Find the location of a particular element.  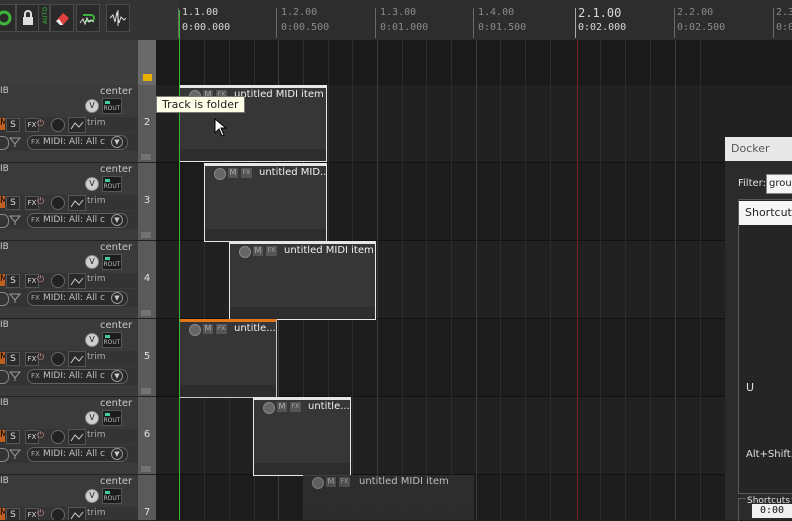

track-number: 2 is located at coordinates (147, 123).